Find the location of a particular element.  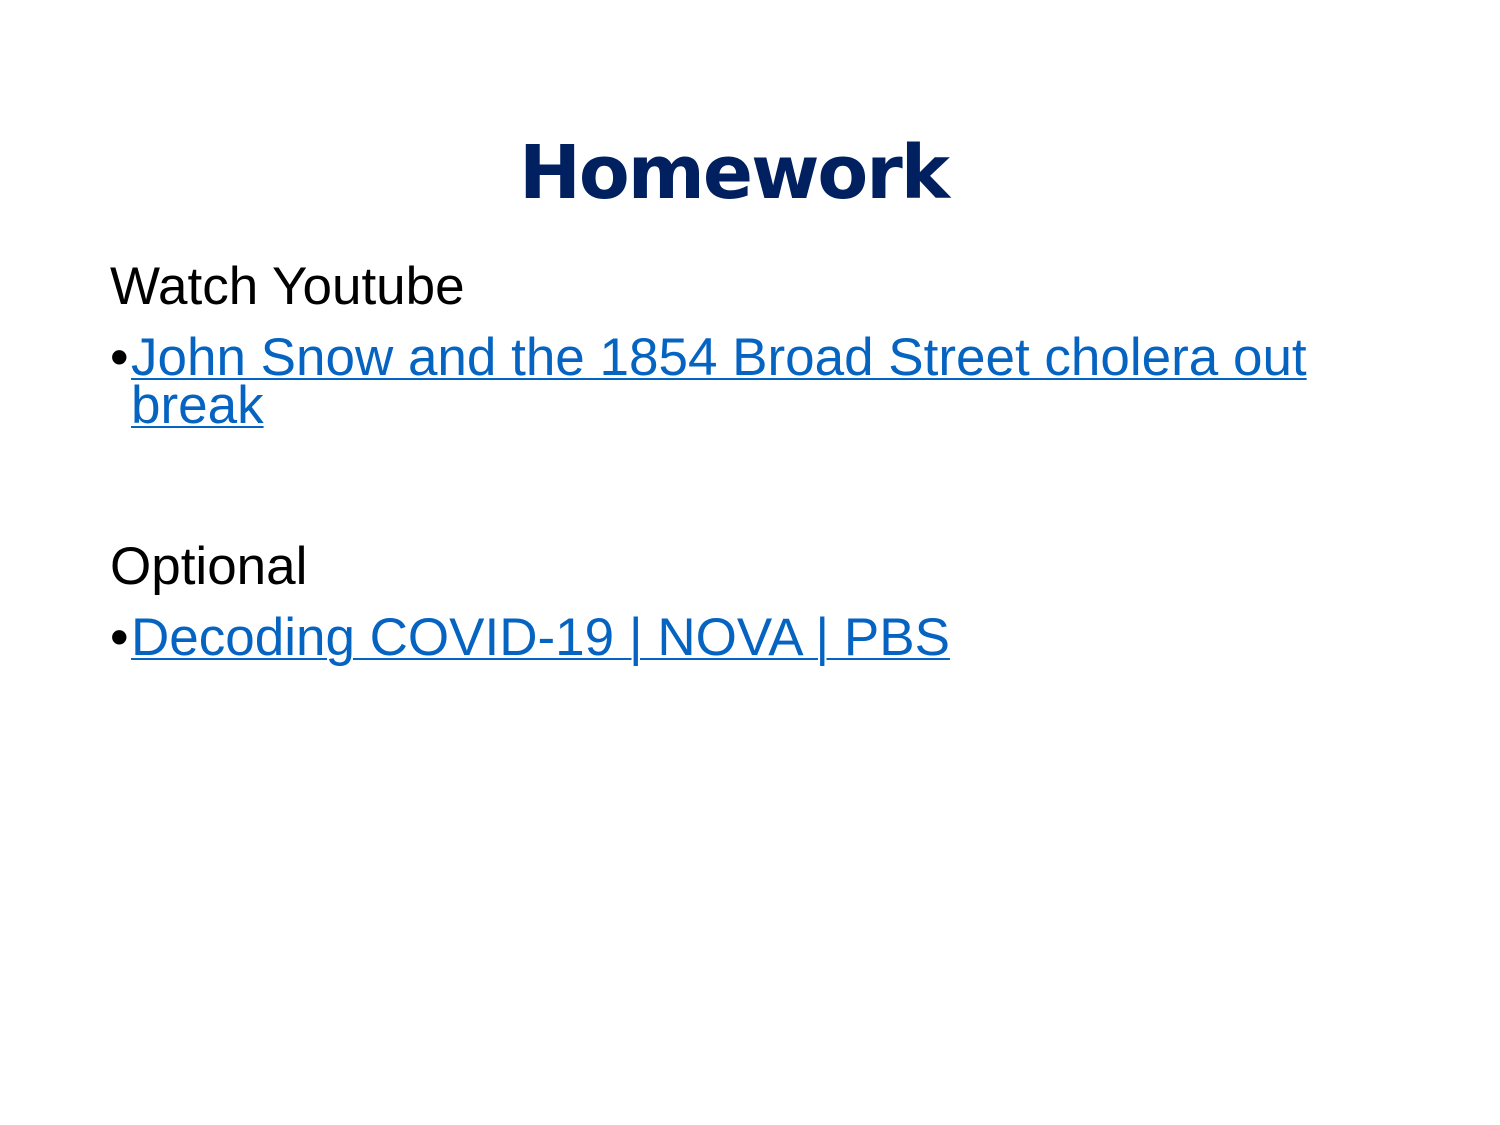

decoding-covid-link: Decoding COVID-19 | NOVA | PBS is located at coordinates (790, 637).